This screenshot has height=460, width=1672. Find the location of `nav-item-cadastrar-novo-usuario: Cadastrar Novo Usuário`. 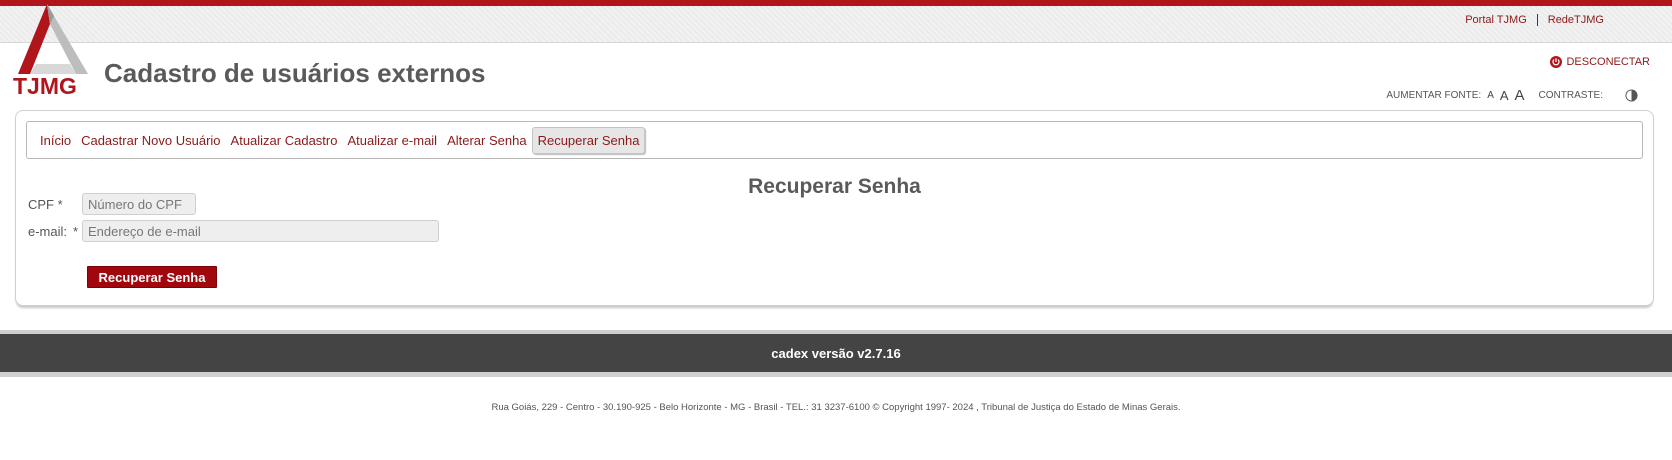

nav-item-cadastrar-novo-usuario: Cadastrar Novo Usuário is located at coordinates (150, 140).